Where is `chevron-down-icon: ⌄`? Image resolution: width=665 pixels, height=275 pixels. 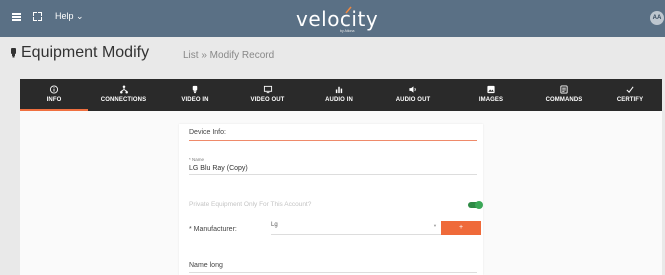
chevron-down-icon: ⌄ is located at coordinates (80, 16).